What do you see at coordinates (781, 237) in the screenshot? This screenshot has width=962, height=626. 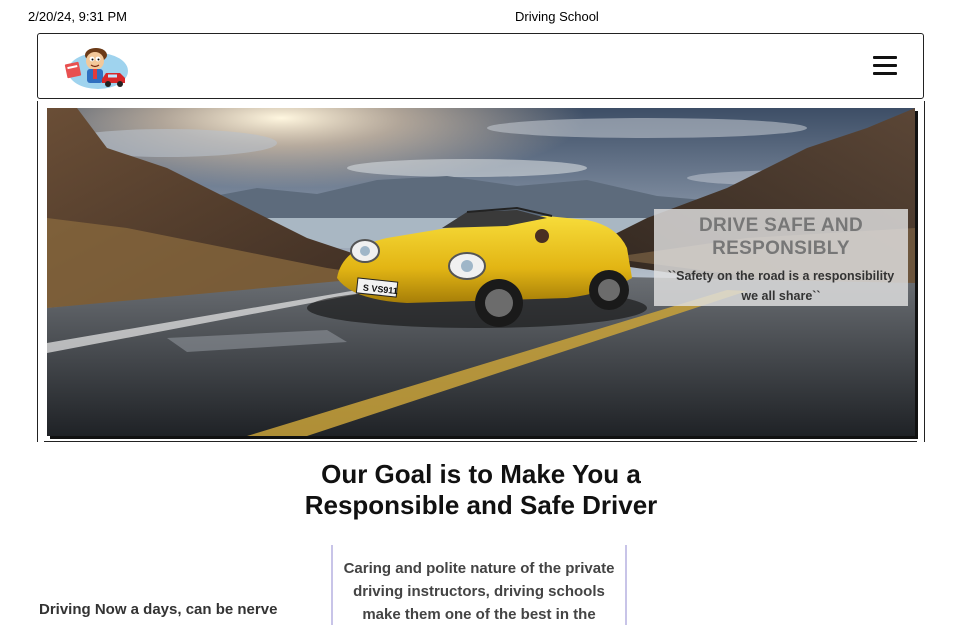 I see `hero-card-title: DRIVE SAFE AND RESPONSIBLY` at bounding box center [781, 237].